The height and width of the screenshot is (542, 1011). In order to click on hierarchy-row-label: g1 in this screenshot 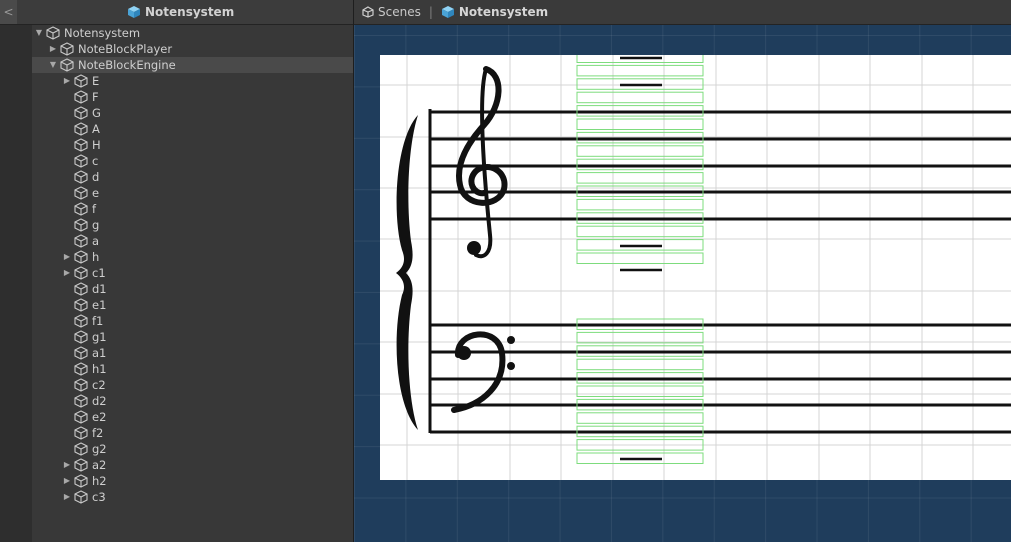, I will do `click(99, 337)`.